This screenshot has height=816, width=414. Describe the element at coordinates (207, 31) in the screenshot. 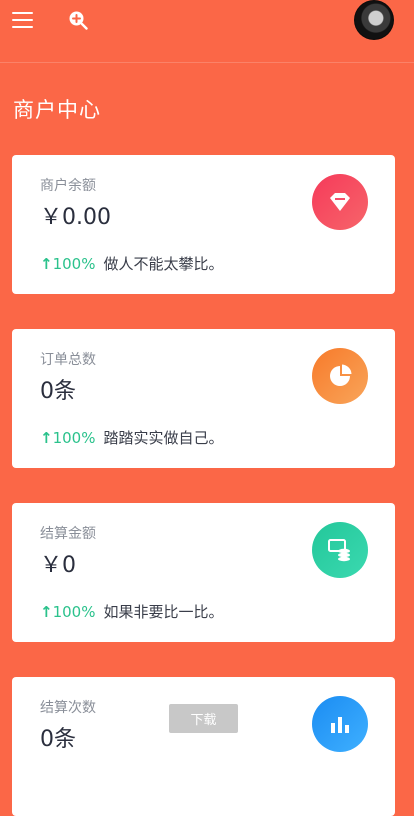

I see `top-bar` at that location.